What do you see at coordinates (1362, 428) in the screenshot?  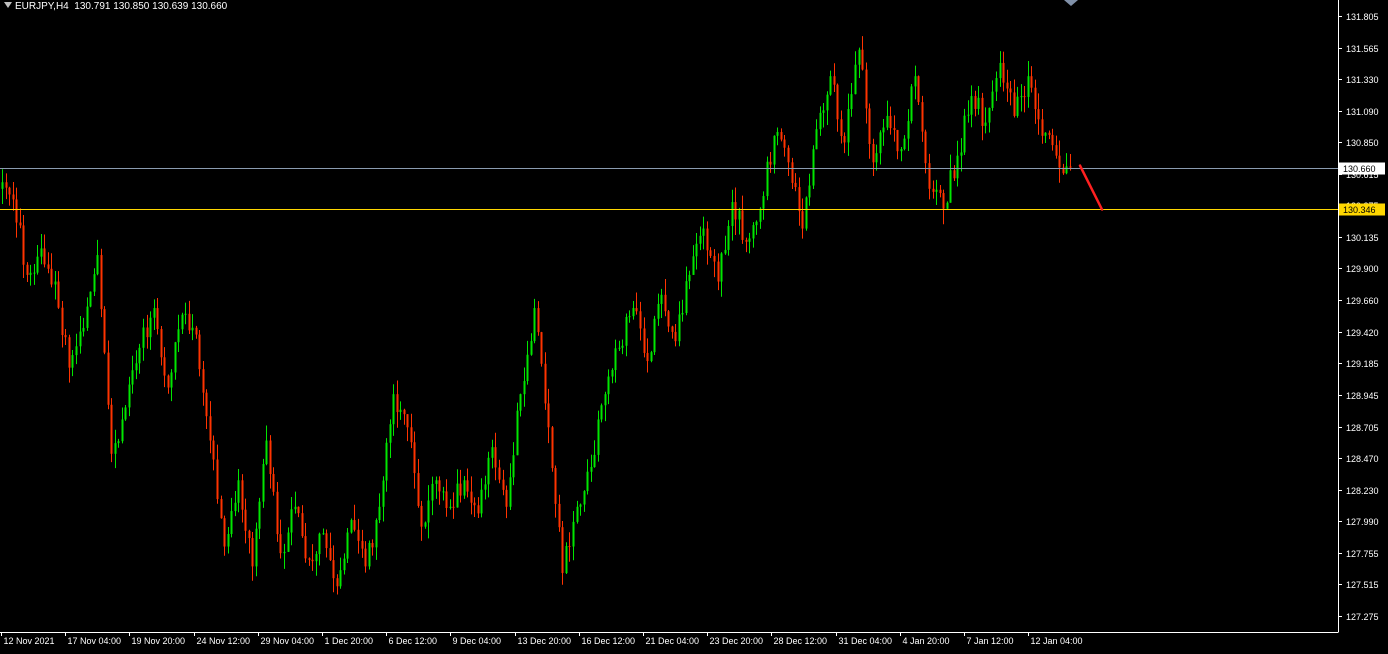 I see `y-tick-label: 128.705` at bounding box center [1362, 428].